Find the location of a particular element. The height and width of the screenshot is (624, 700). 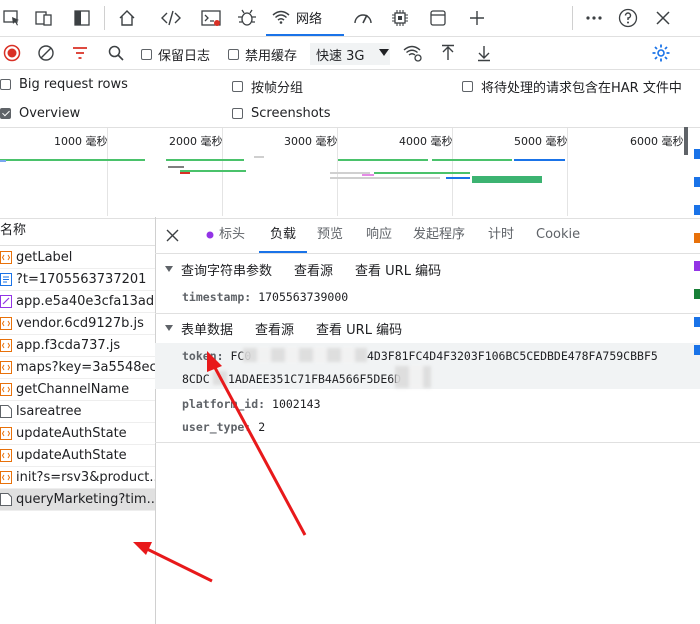

red-arrow-to-token is located at coordinates (257, 443).